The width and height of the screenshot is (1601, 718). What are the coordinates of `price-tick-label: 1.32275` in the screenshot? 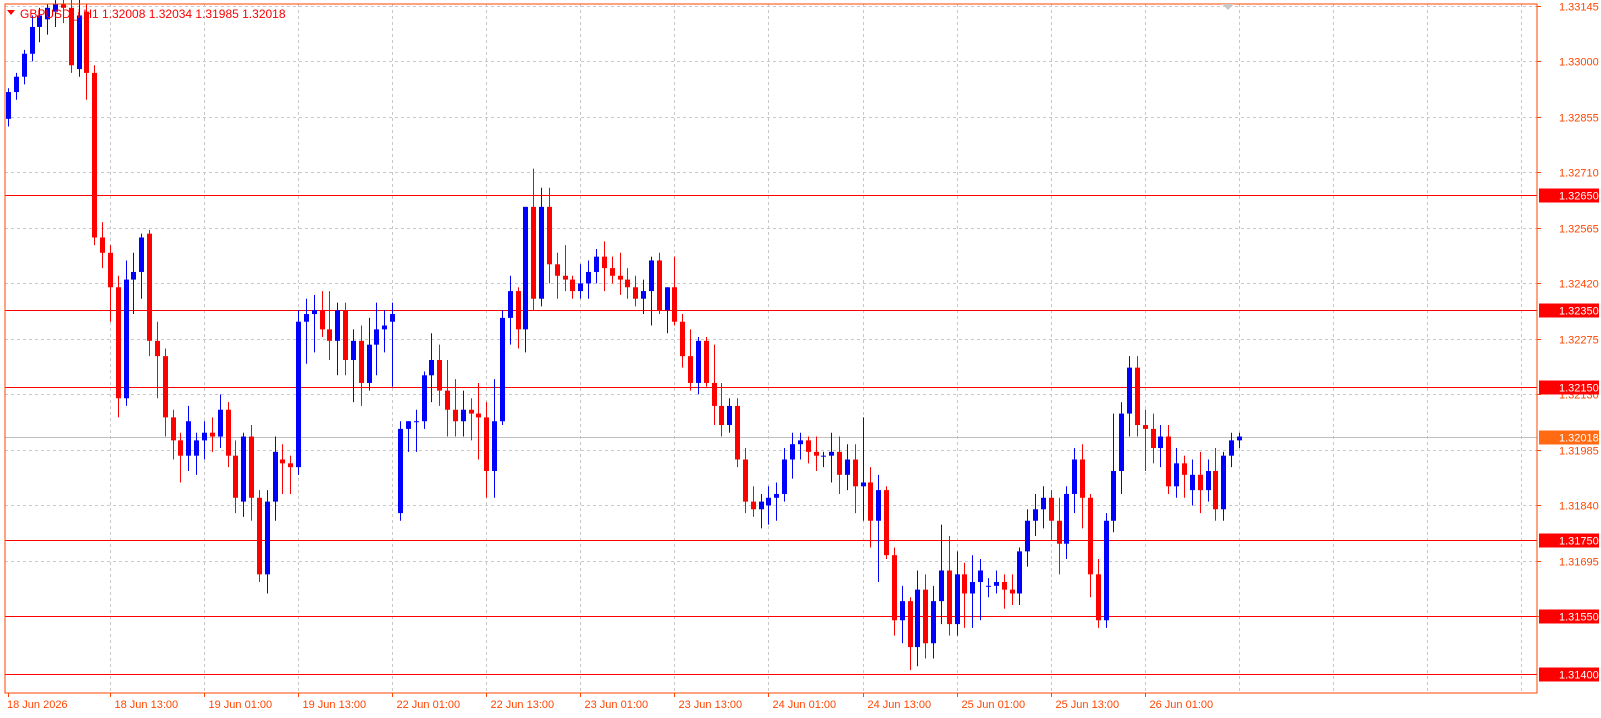 It's located at (1579, 341).